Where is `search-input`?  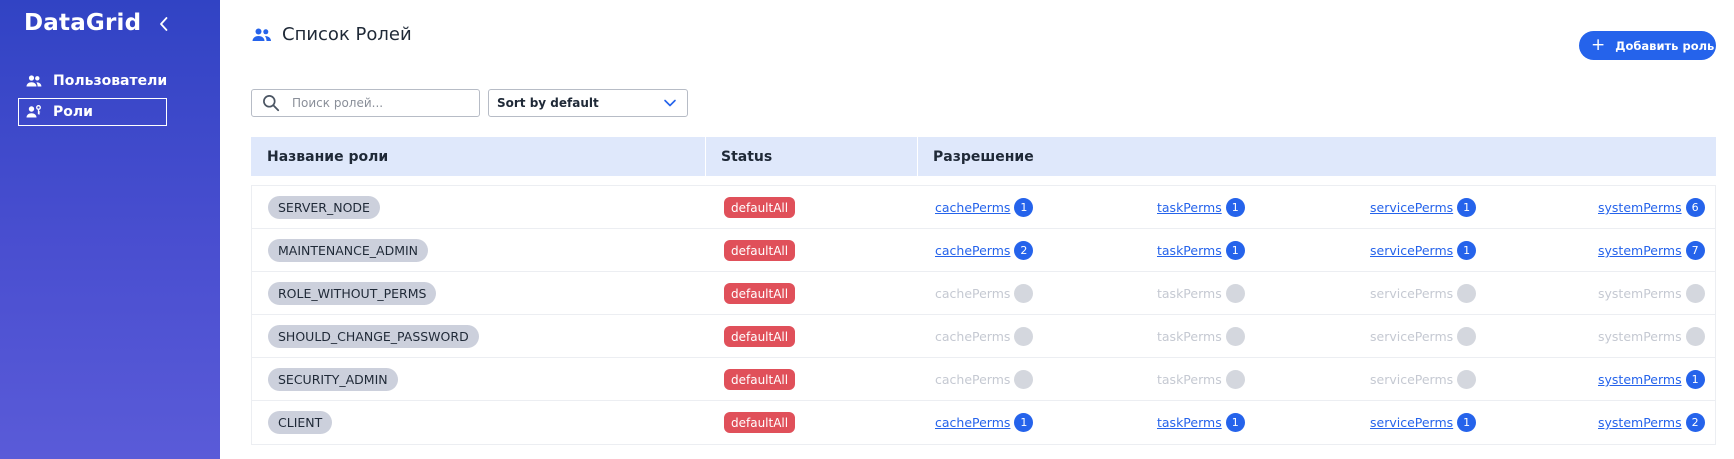 search-input is located at coordinates (377, 103).